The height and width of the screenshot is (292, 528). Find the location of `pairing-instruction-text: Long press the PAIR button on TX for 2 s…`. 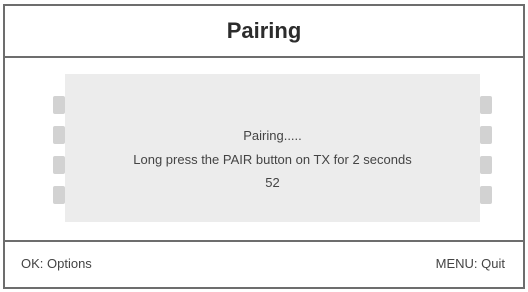

pairing-instruction-text: Long press the PAIR button on TX for 2 s… is located at coordinates (272, 159).